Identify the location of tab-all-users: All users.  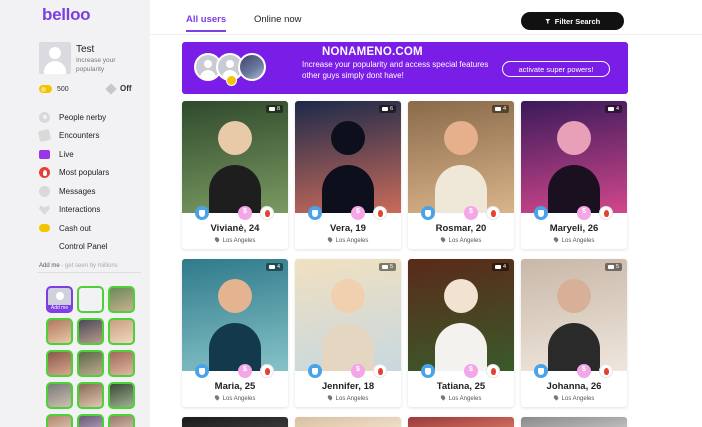
(206, 23).